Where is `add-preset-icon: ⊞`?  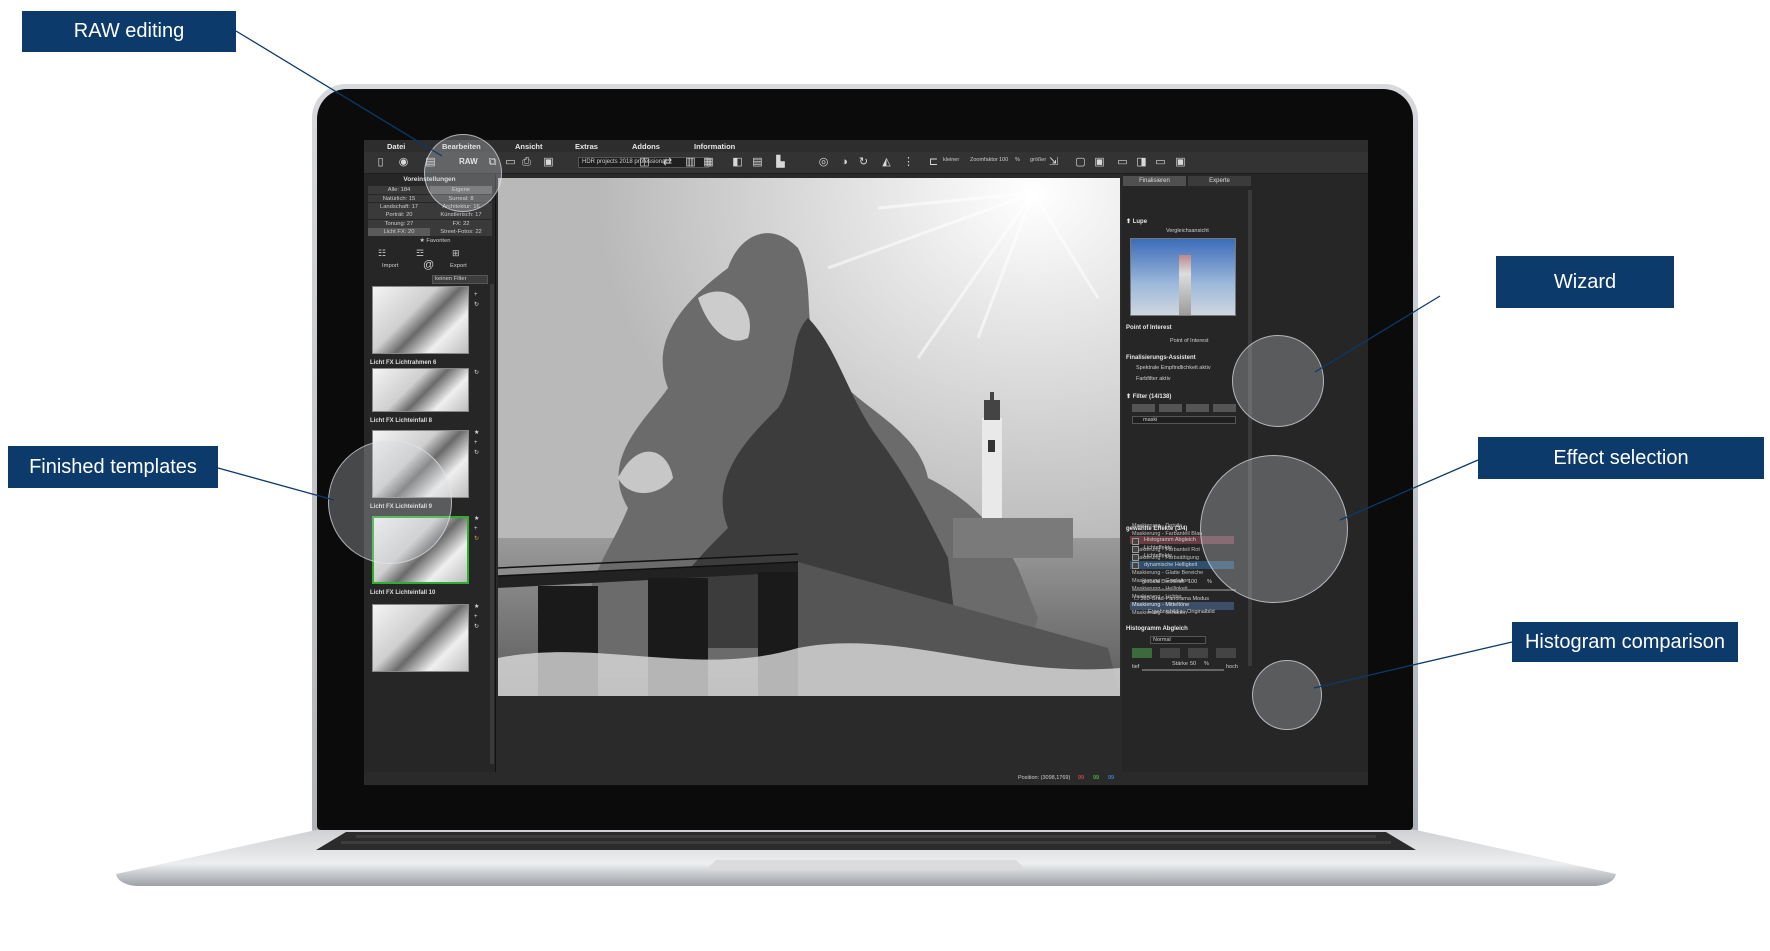 add-preset-icon: ⊞ is located at coordinates (456, 253).